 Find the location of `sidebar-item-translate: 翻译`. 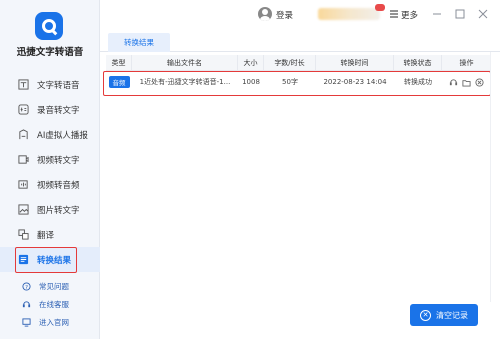

sidebar-item-translate: 翻译 is located at coordinates (50, 234).